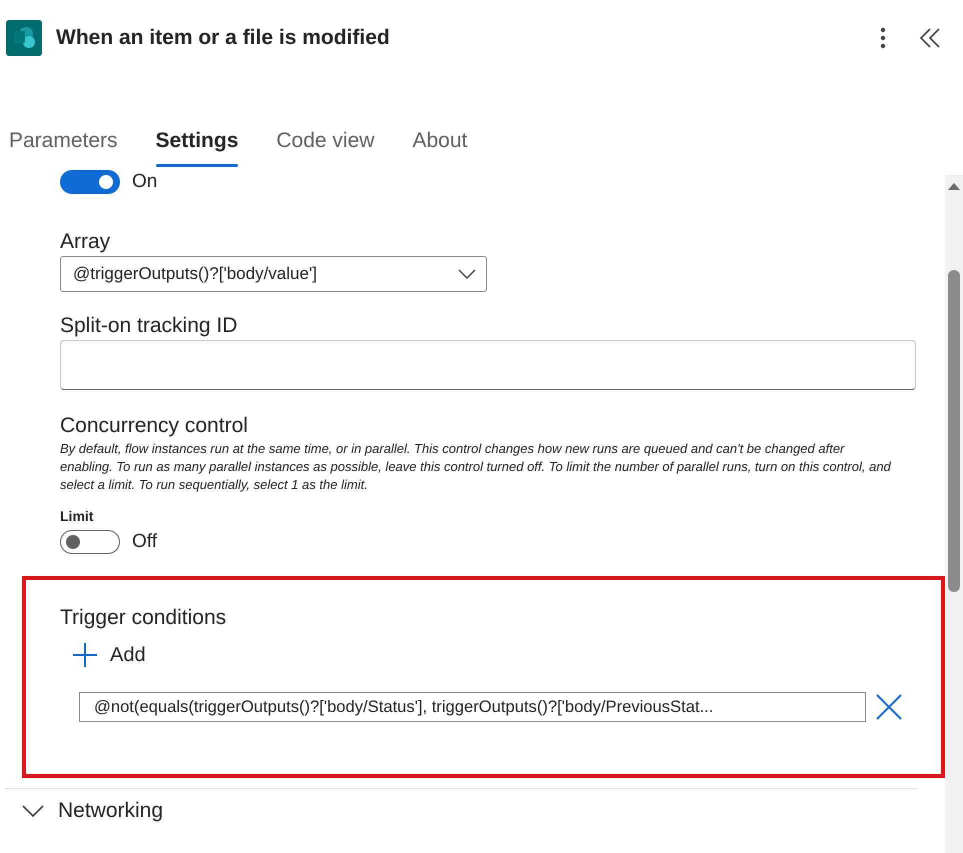 This screenshot has width=963, height=853. What do you see at coordinates (476, 467) in the screenshot?
I see `description-text: By default, flow instances run at the same time, or in parallel. This control changes how new runs are queued and can't be changed after enabling. To run as many parallel instances as possible, leave this control turned off. To limit the number of parallel runs, turn on this control, and select a limit. To run sequentially, select 1 as the limit.` at bounding box center [476, 467].